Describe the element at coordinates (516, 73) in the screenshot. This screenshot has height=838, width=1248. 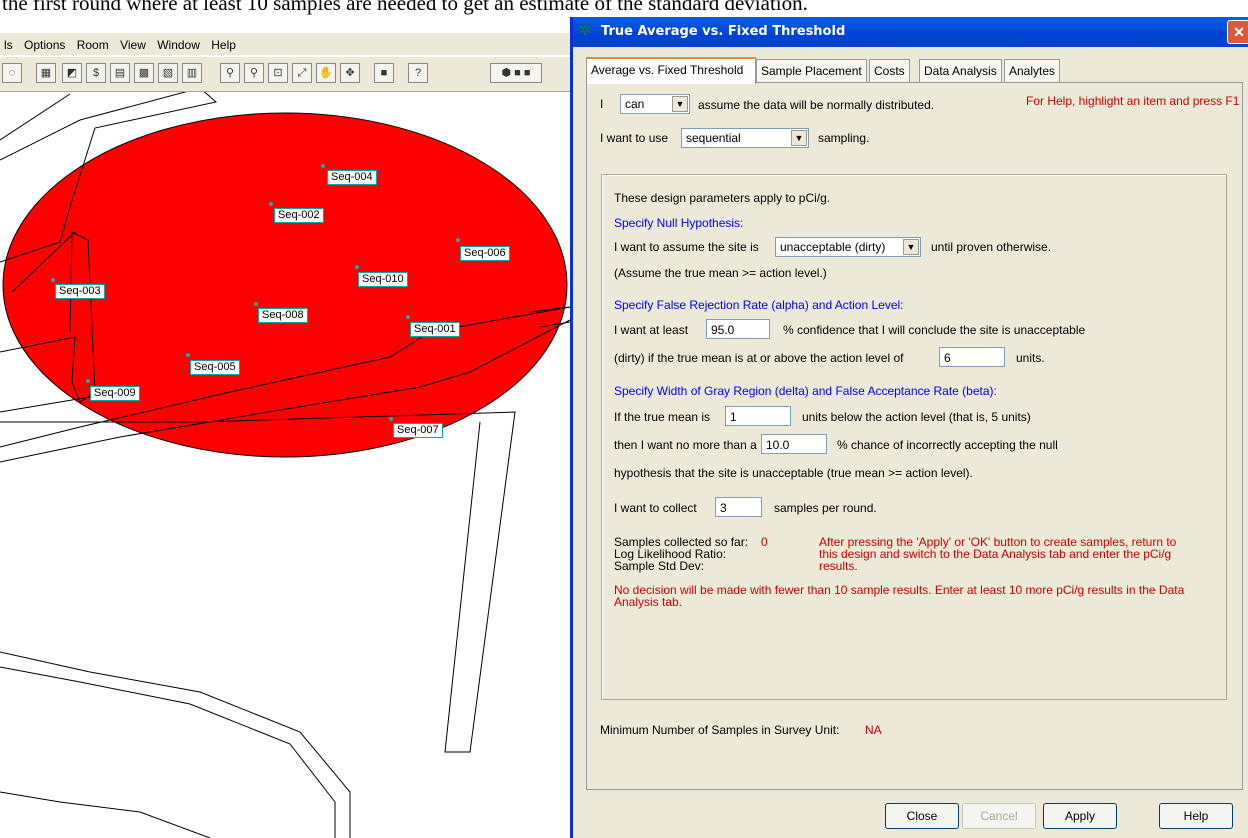
I see `shapes-toolbar-icon: ⬢ ■ ■` at that location.